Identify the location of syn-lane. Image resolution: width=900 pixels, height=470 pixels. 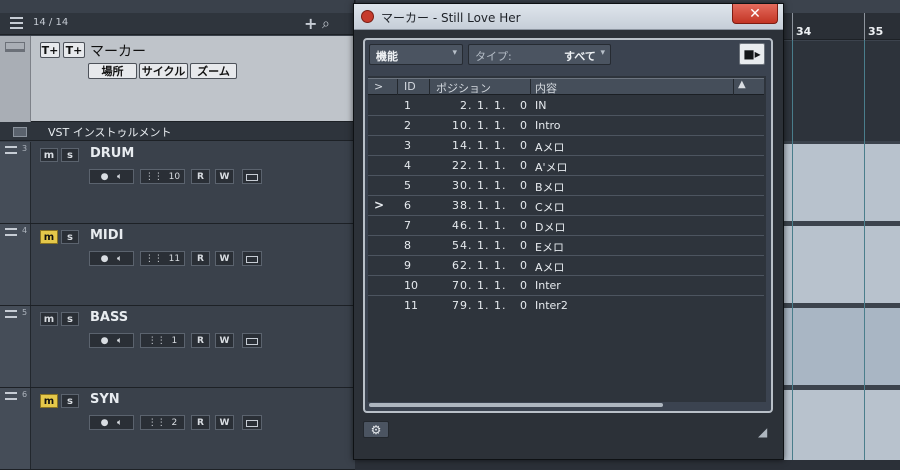
(842, 424).